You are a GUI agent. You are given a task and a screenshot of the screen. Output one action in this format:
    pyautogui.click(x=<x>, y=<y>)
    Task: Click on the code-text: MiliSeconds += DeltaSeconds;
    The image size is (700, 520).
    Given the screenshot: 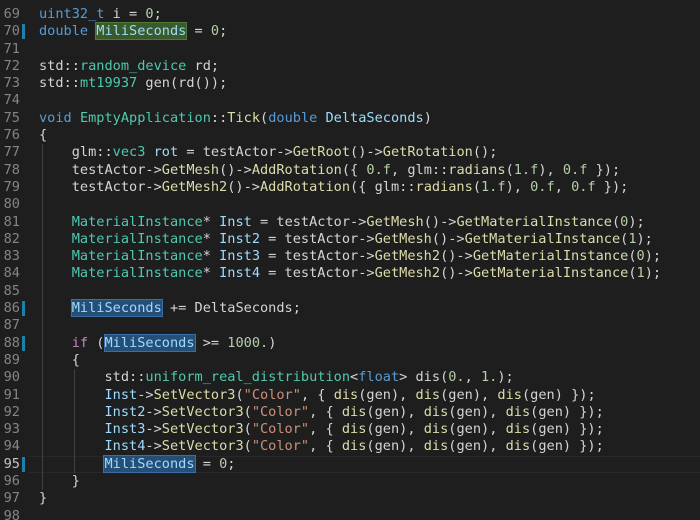 What is the action you would take?
    pyautogui.click(x=170, y=308)
    